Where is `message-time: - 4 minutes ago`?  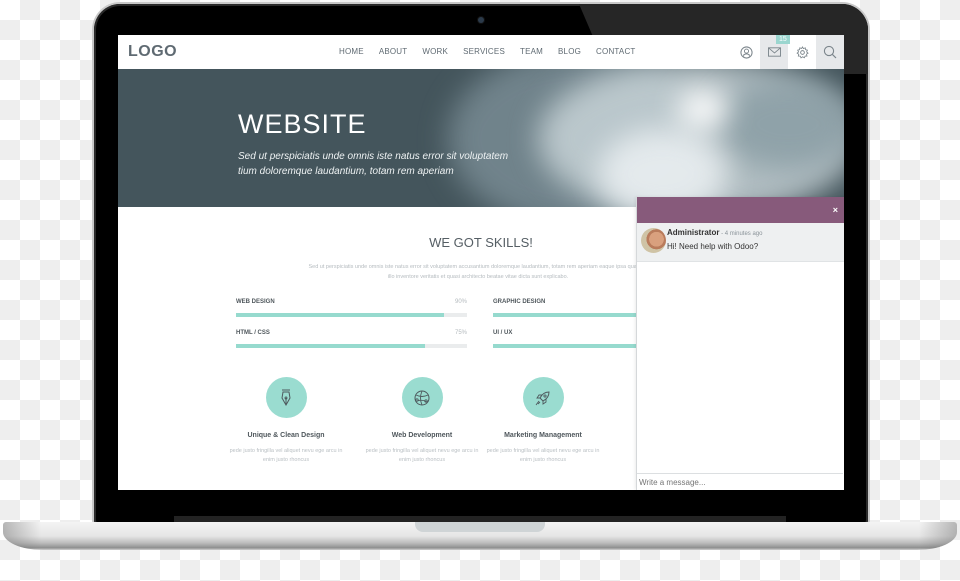 message-time: - 4 minutes ago is located at coordinates (741, 234).